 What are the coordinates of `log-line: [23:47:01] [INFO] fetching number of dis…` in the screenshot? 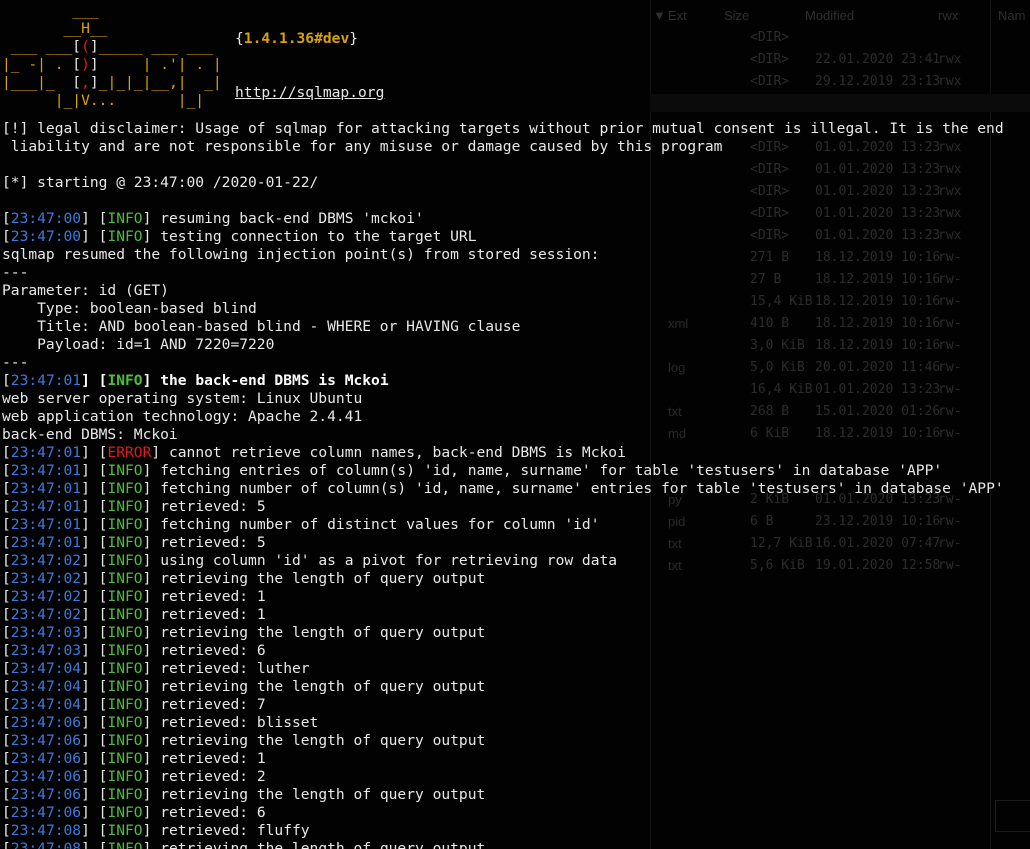 It's located at (516, 525).